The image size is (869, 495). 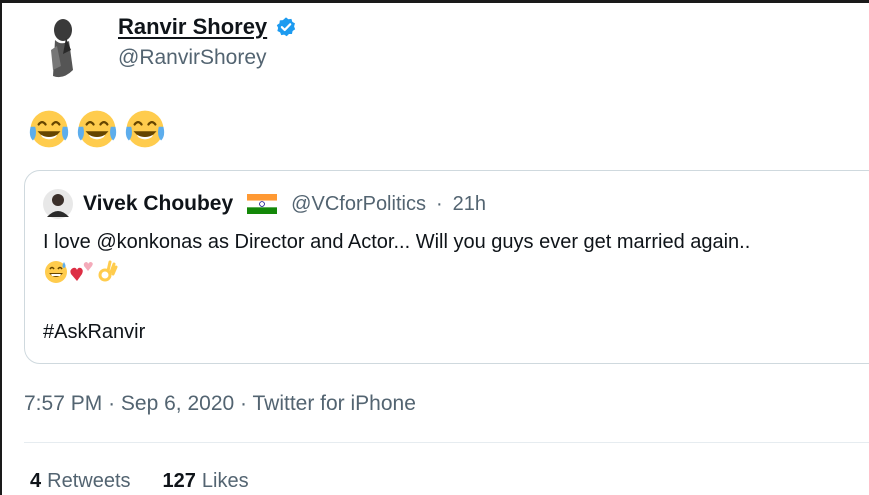 I want to click on tweet-source: Twitter for iPhone, so click(x=333, y=403).